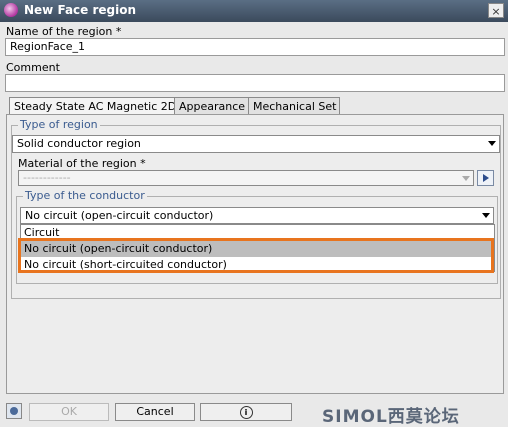  I want to click on highlight-box, so click(256, 255).